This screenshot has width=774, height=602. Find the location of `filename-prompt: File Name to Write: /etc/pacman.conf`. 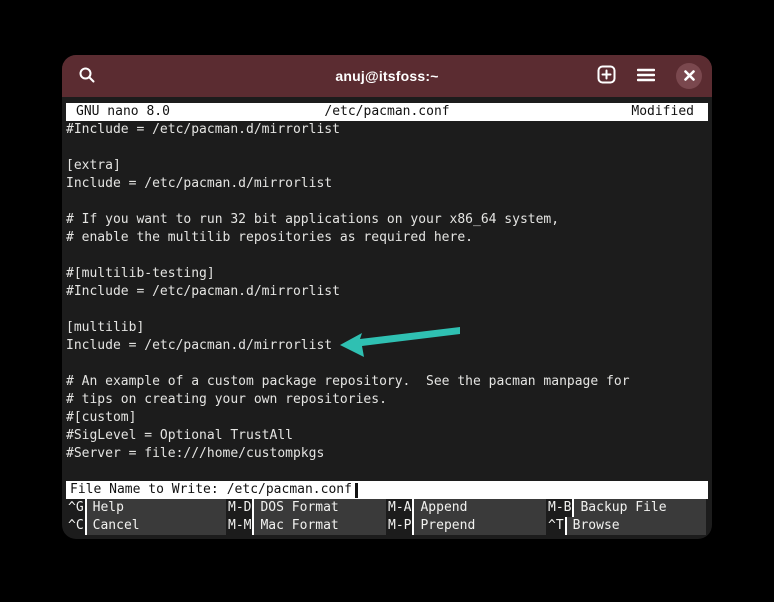

filename-prompt: File Name to Write: /etc/pacman.conf is located at coordinates (387, 490).